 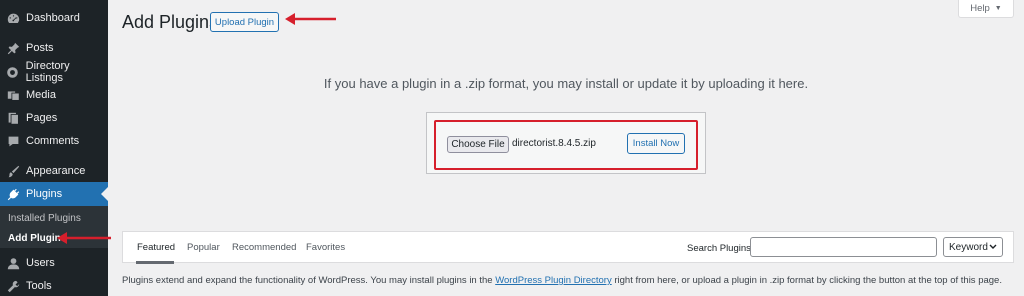 What do you see at coordinates (980, 8) in the screenshot?
I see `help-label: Help` at bounding box center [980, 8].